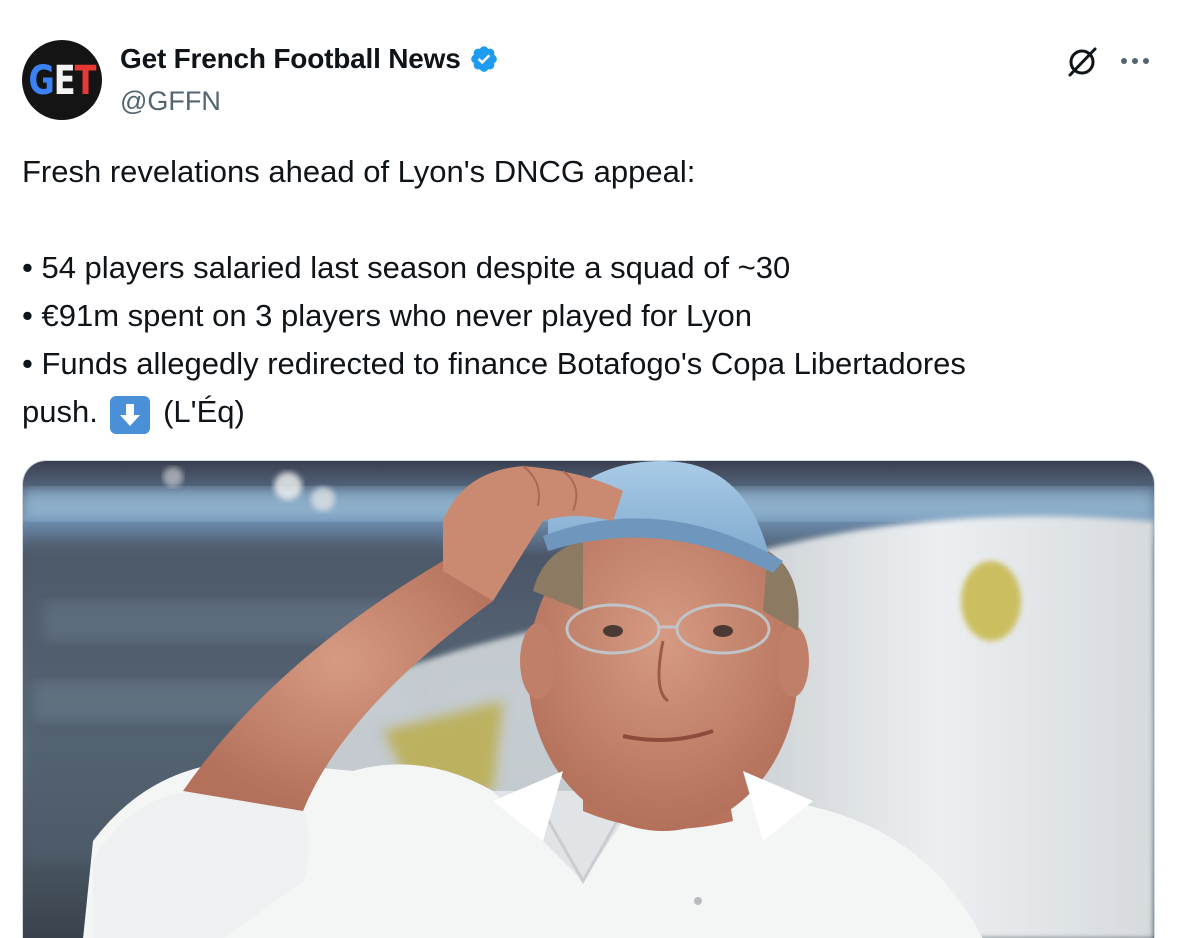  I want to click on more-options-icon, so click(1135, 61).